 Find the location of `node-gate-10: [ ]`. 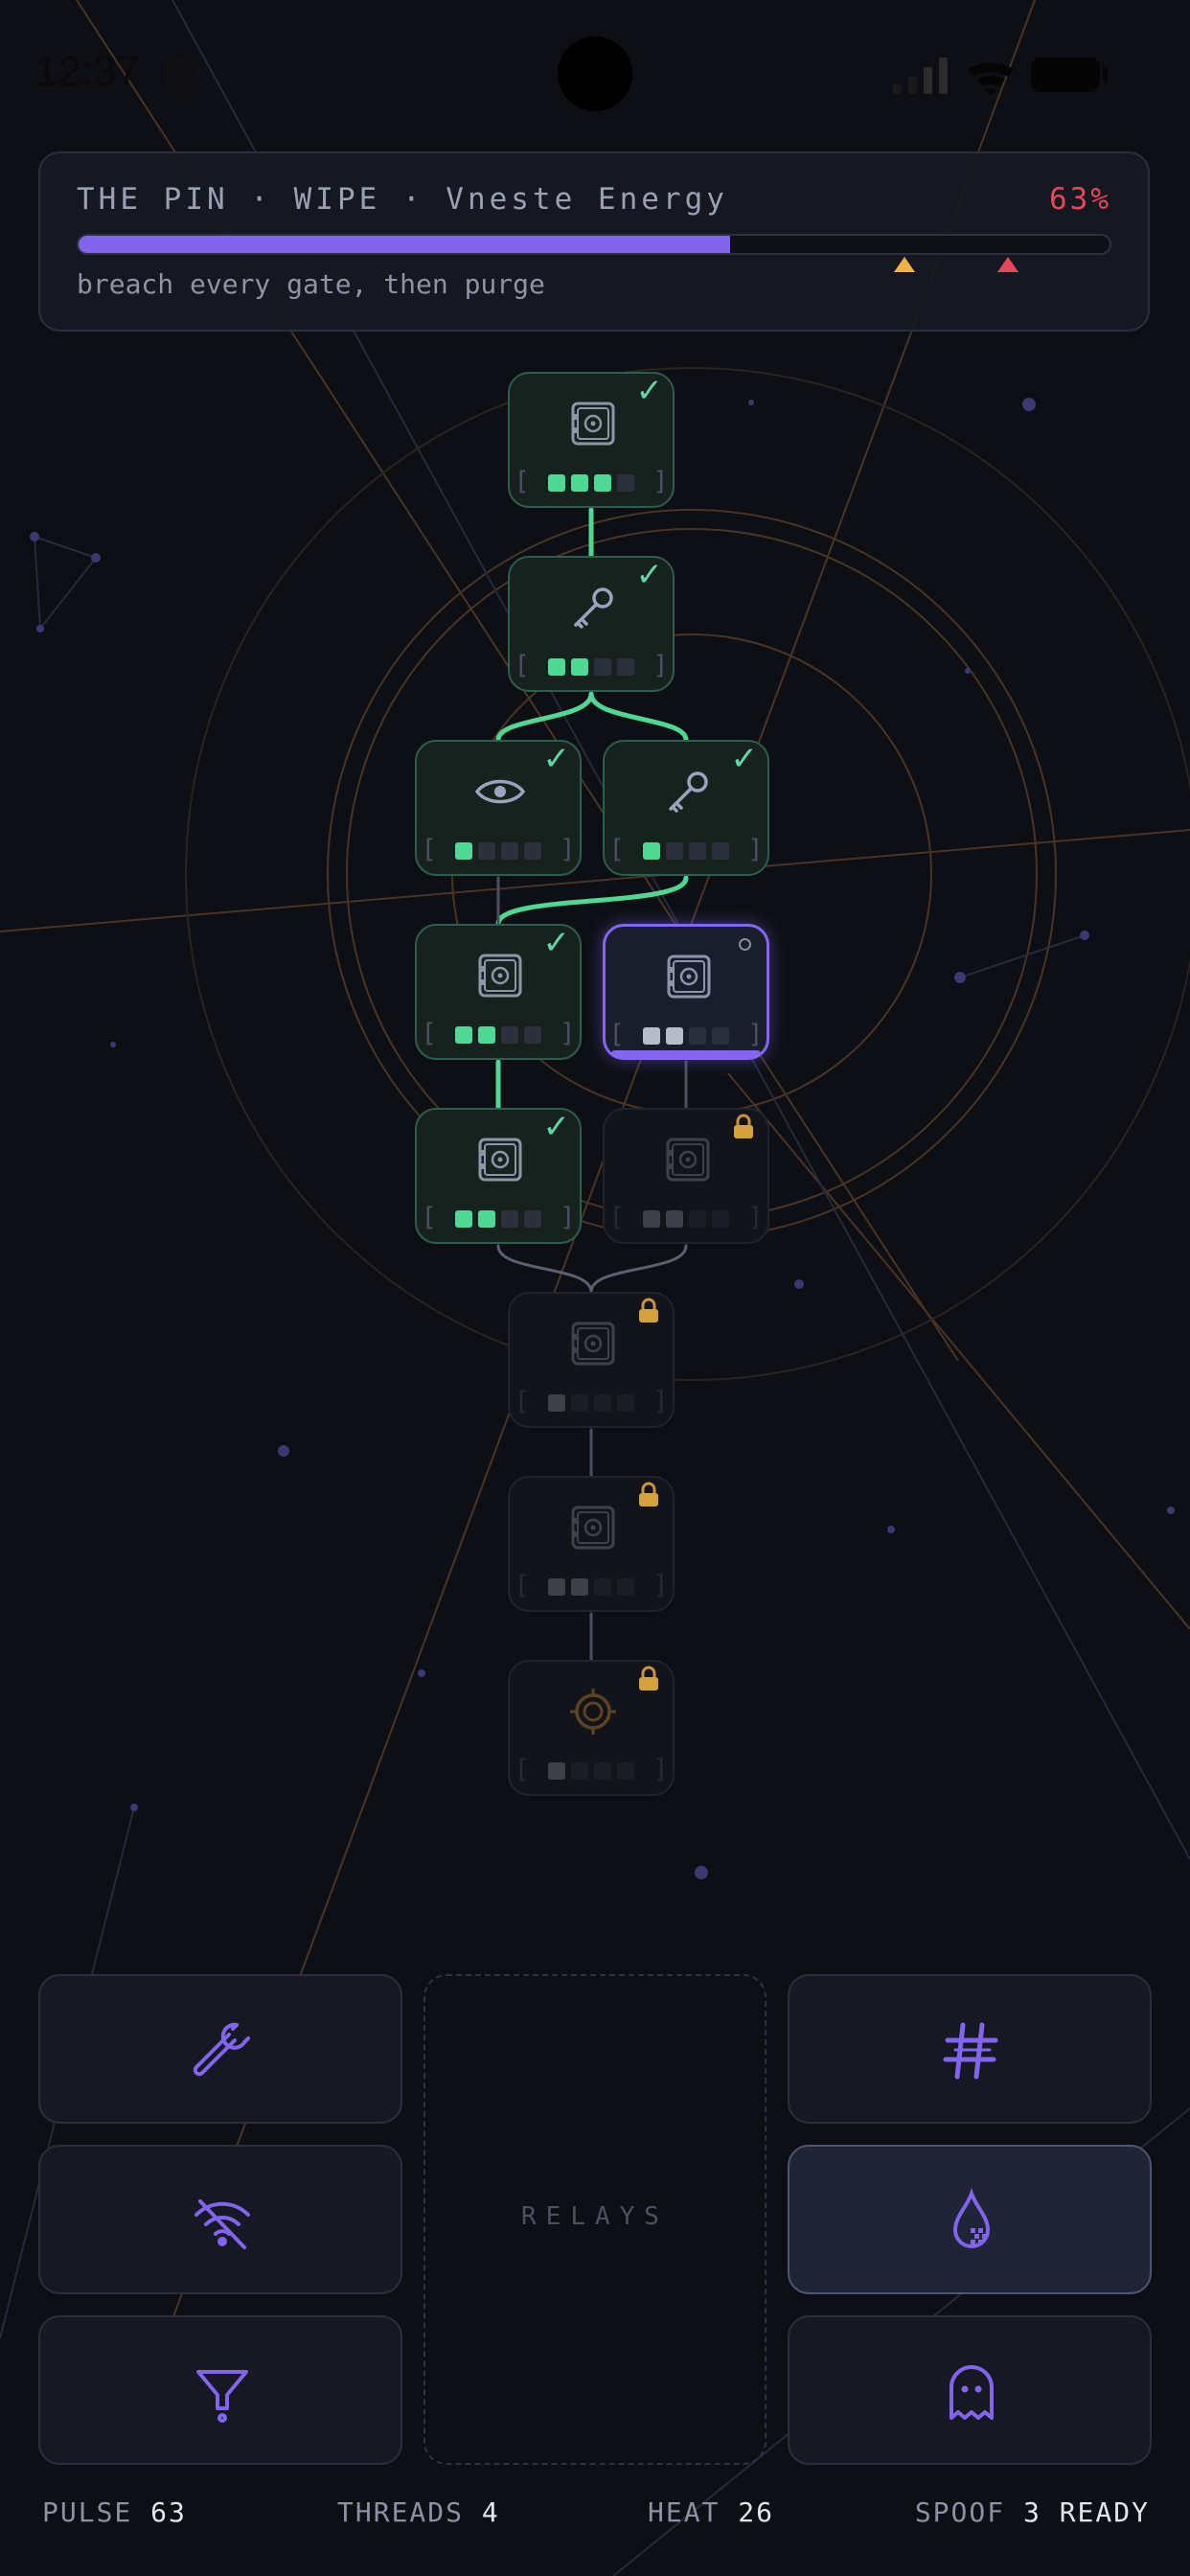

node-gate-10: [ ] is located at coordinates (591, 1544).